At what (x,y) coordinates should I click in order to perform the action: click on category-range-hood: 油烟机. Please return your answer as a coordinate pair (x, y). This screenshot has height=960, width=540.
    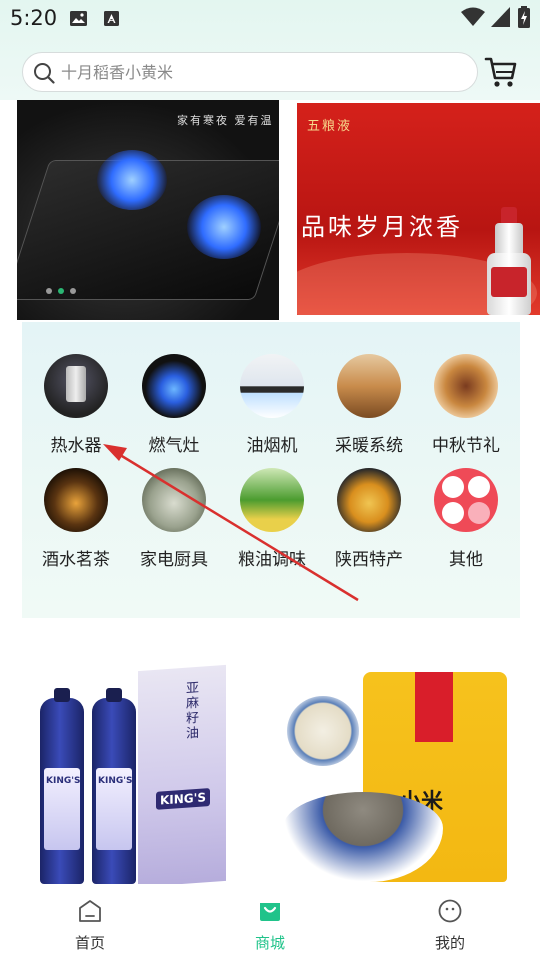
    Looking at the image, I should click on (272, 409).